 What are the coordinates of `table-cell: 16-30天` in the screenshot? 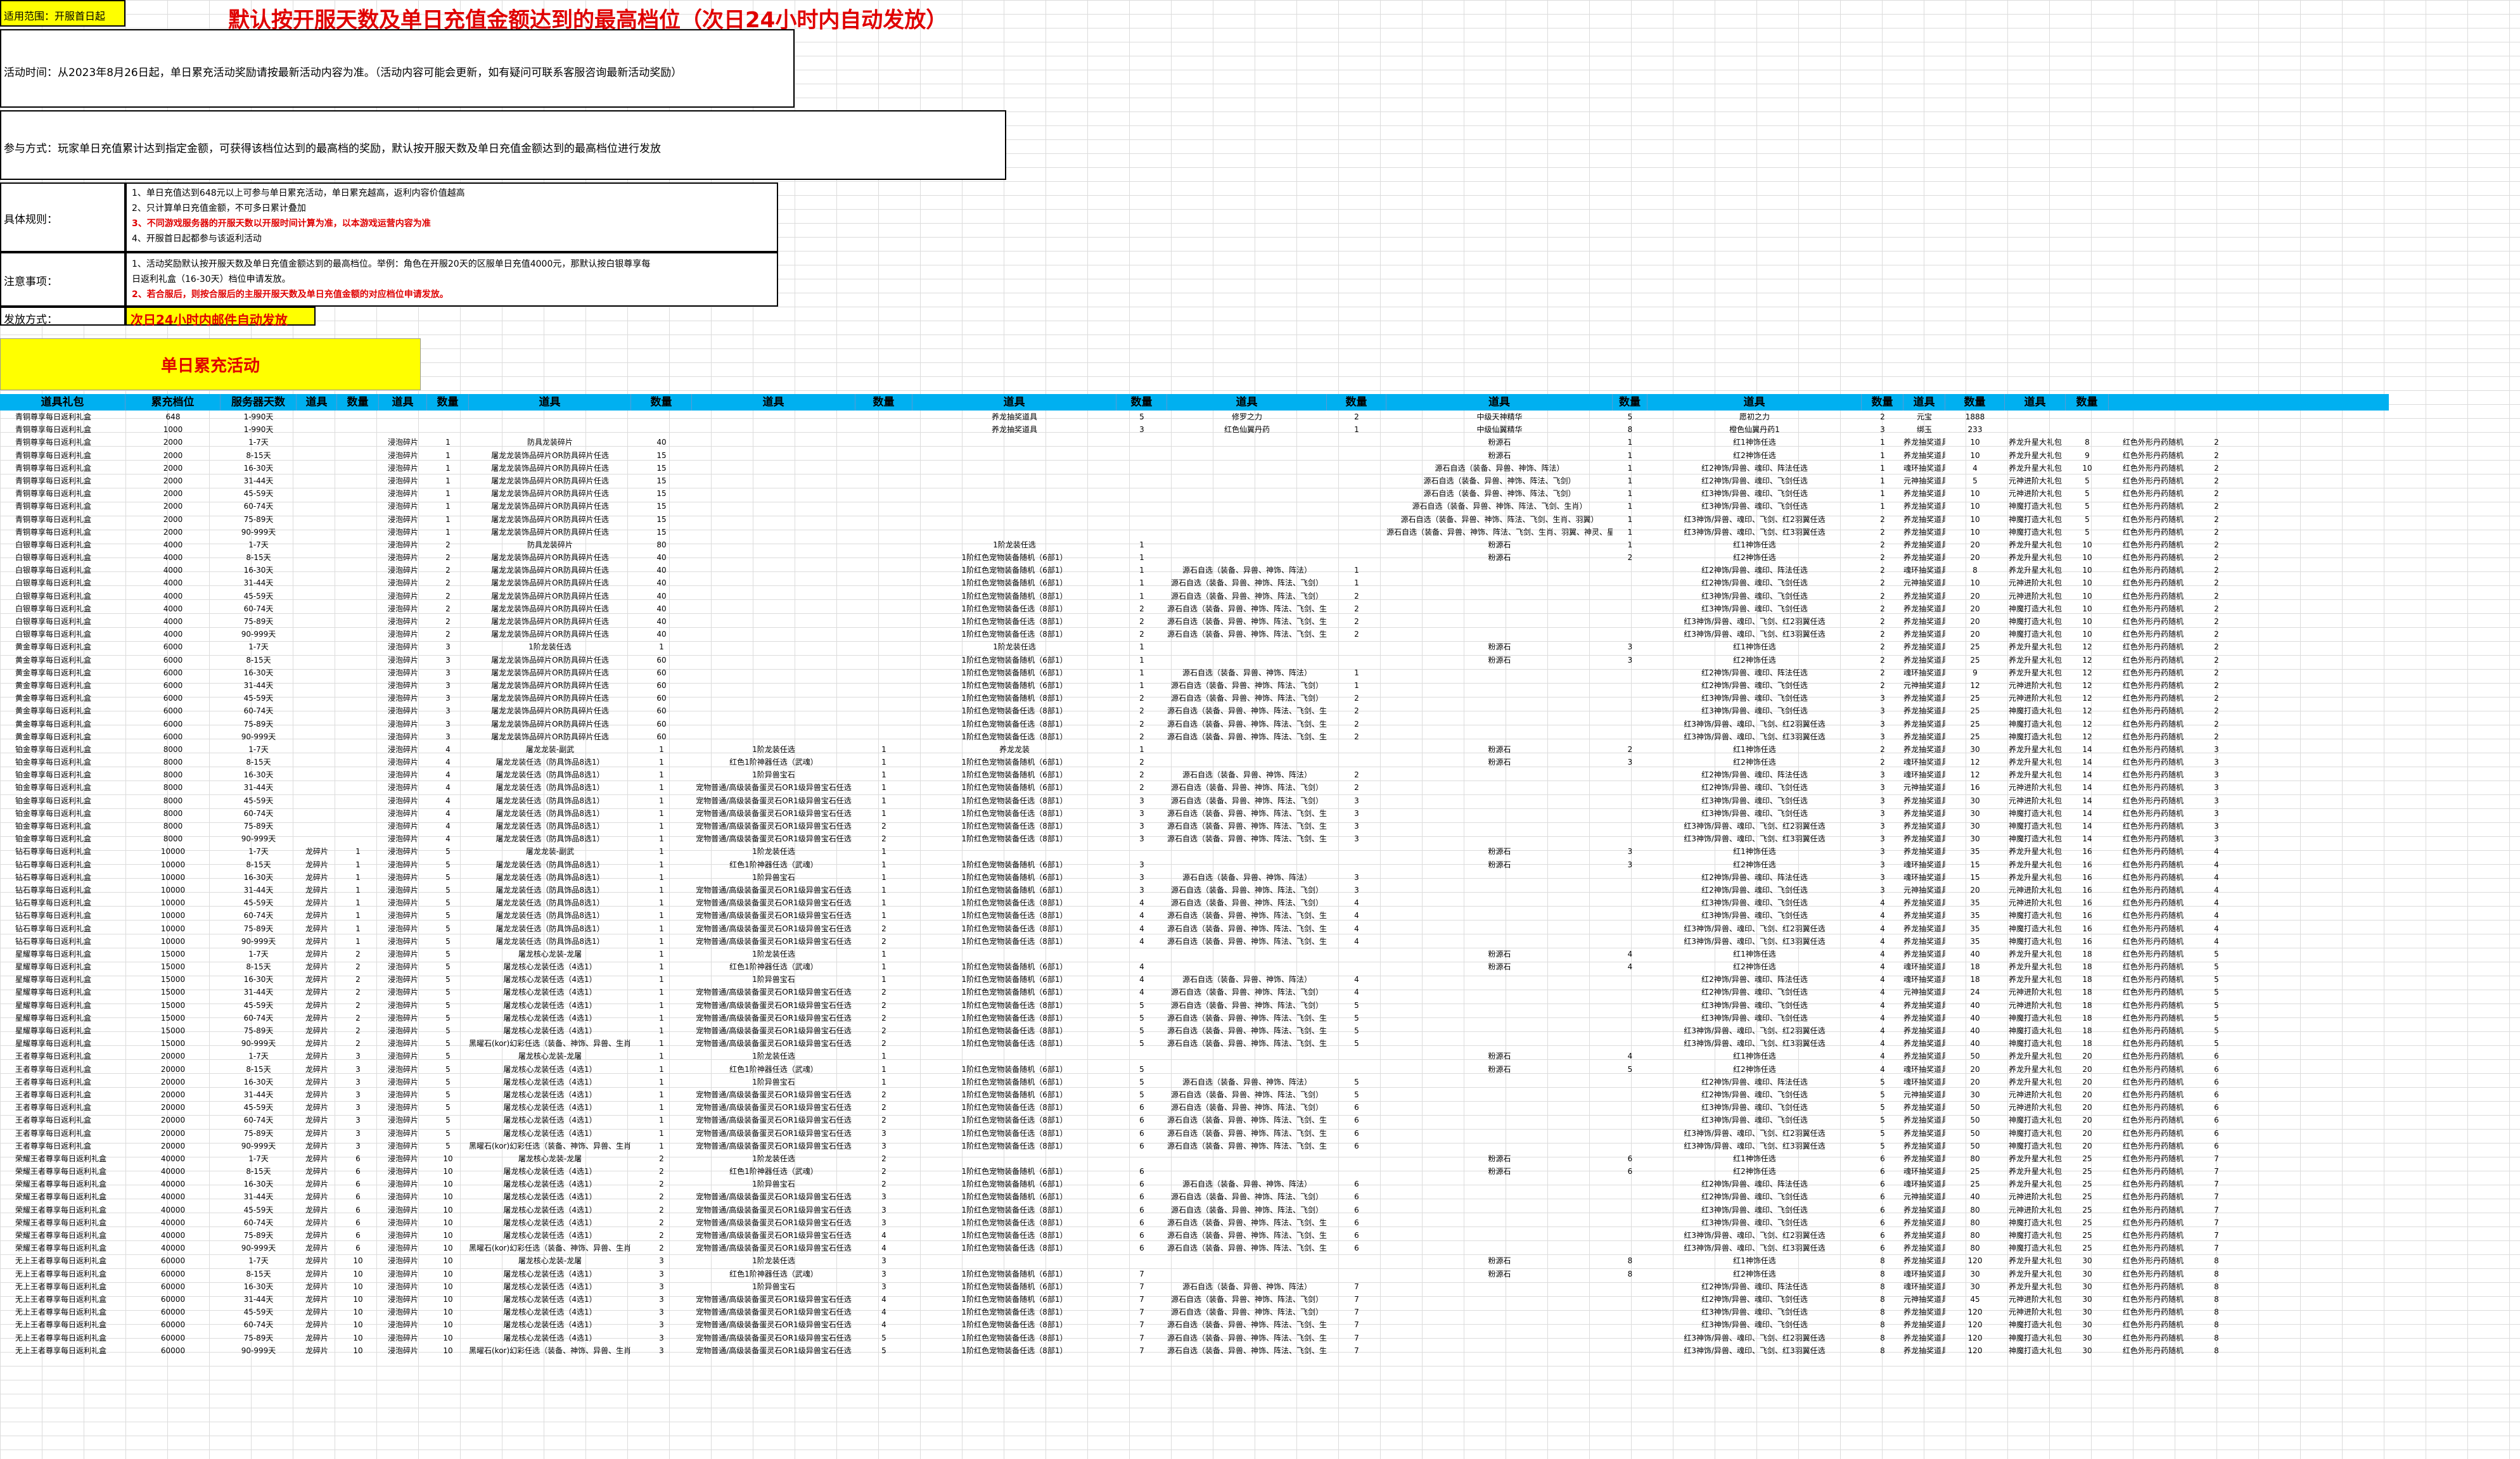 It's located at (258, 672).